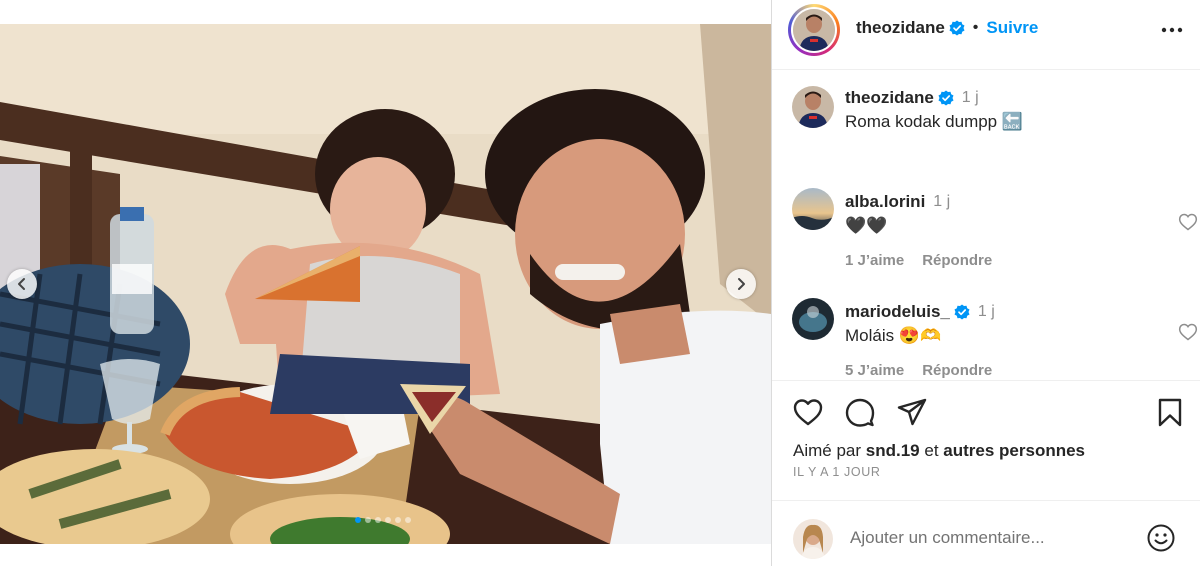 The image size is (1200, 566). What do you see at coordinates (827, 450) in the screenshot?
I see `likes-prefix: Aimé par` at bounding box center [827, 450].